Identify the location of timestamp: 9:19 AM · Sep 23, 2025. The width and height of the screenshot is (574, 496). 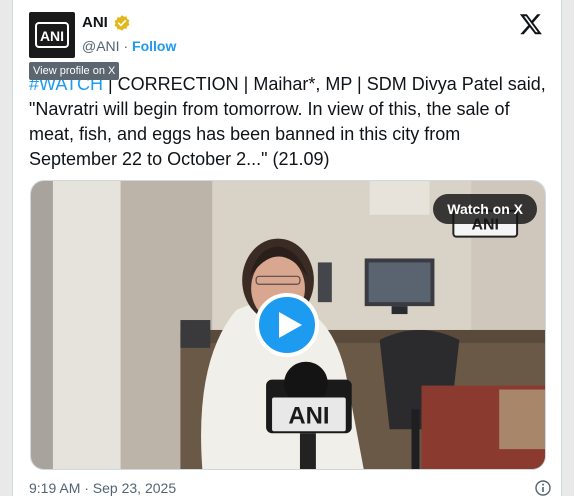
(102, 488).